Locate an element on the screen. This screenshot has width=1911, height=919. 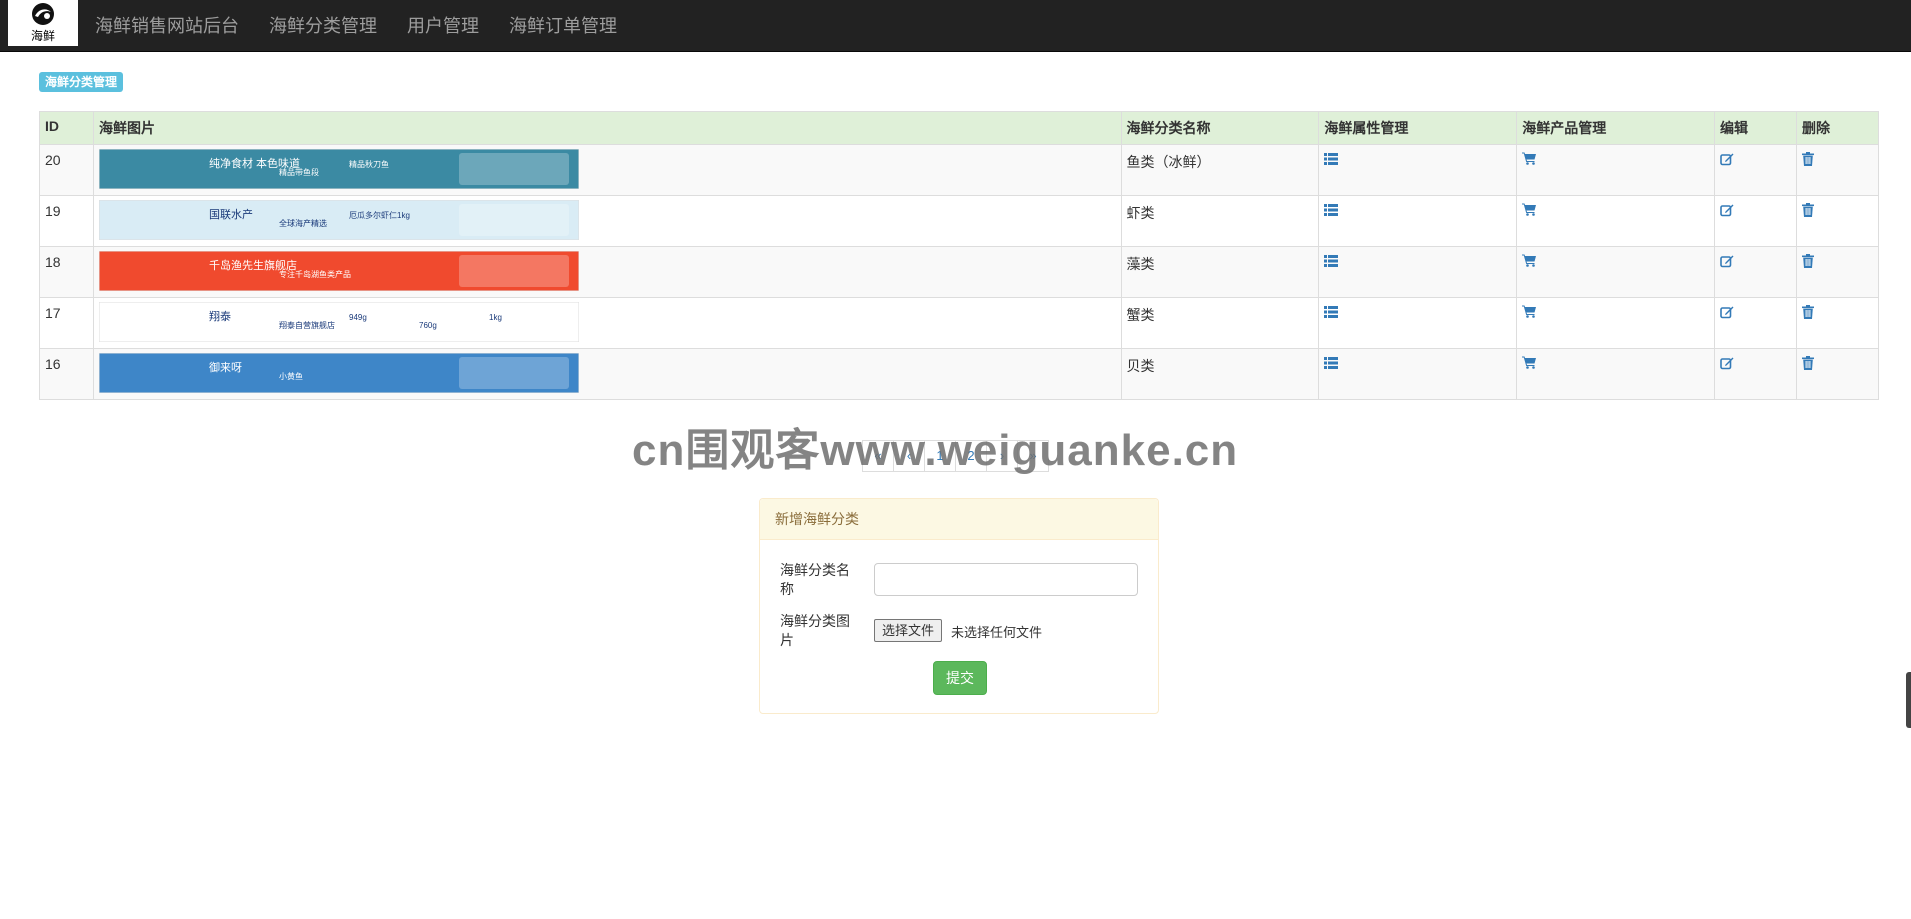
table-row: 19 国联水产全球海产精选 厄瓜多尔虾仁1kg 虾类 is located at coordinates (959, 221).